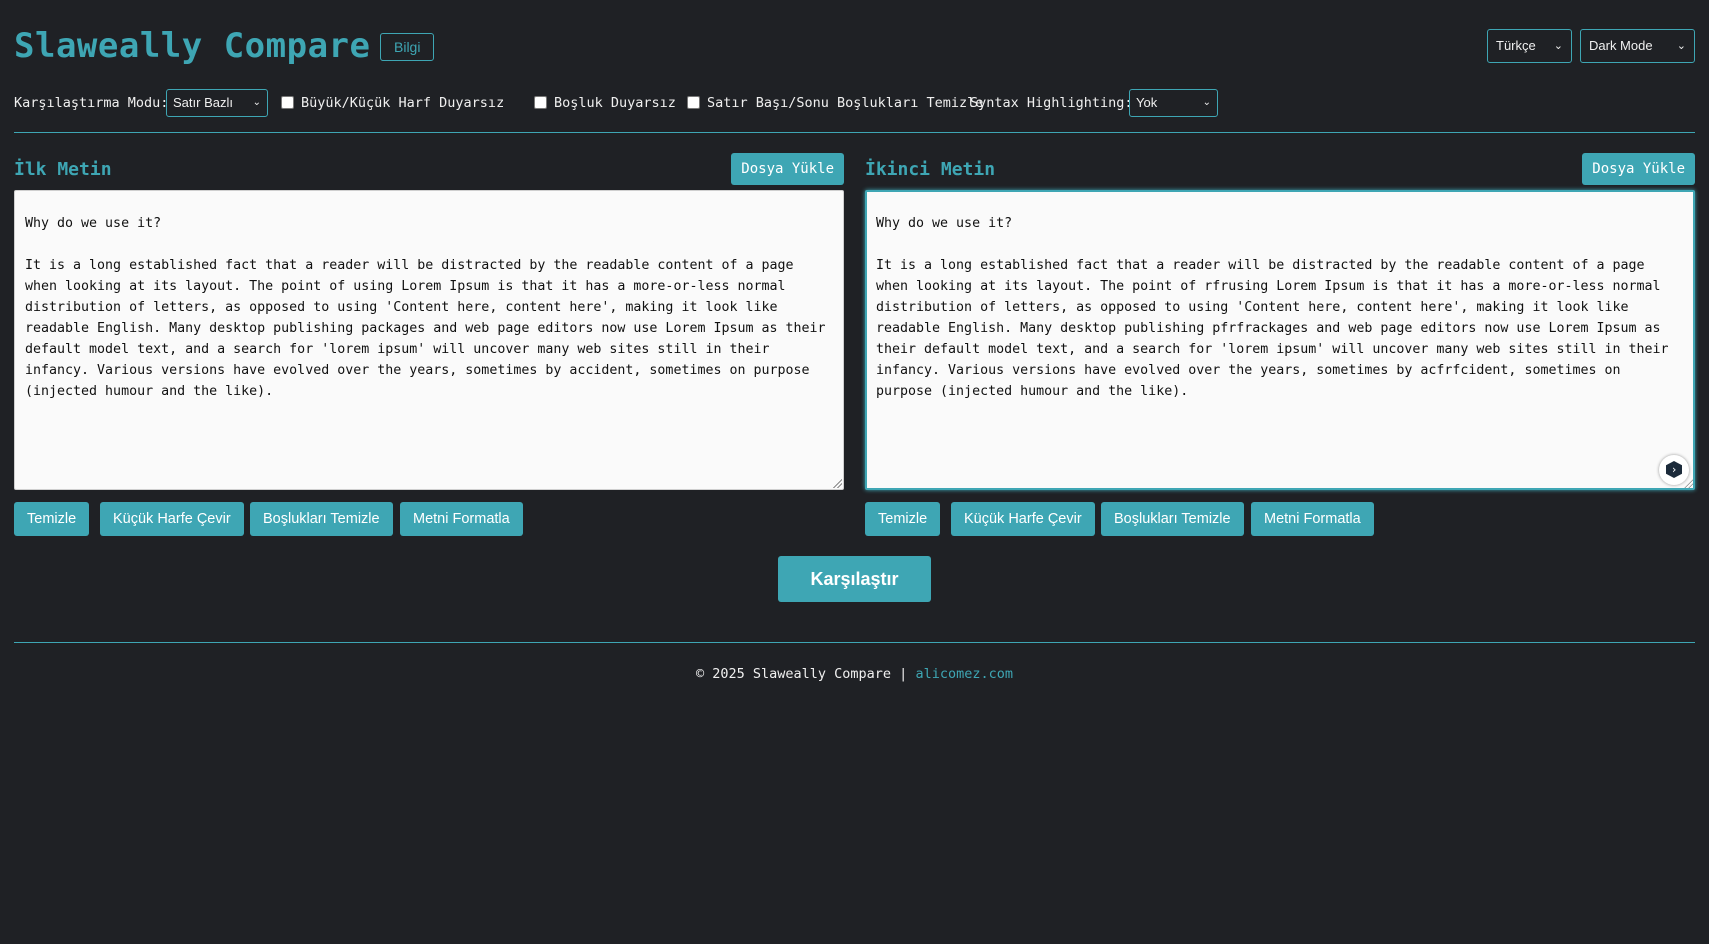 Image resolution: width=1709 pixels, height=944 pixels. I want to click on footer: © 2025 Slaweally Compare | alicomez.com, so click(854, 674).